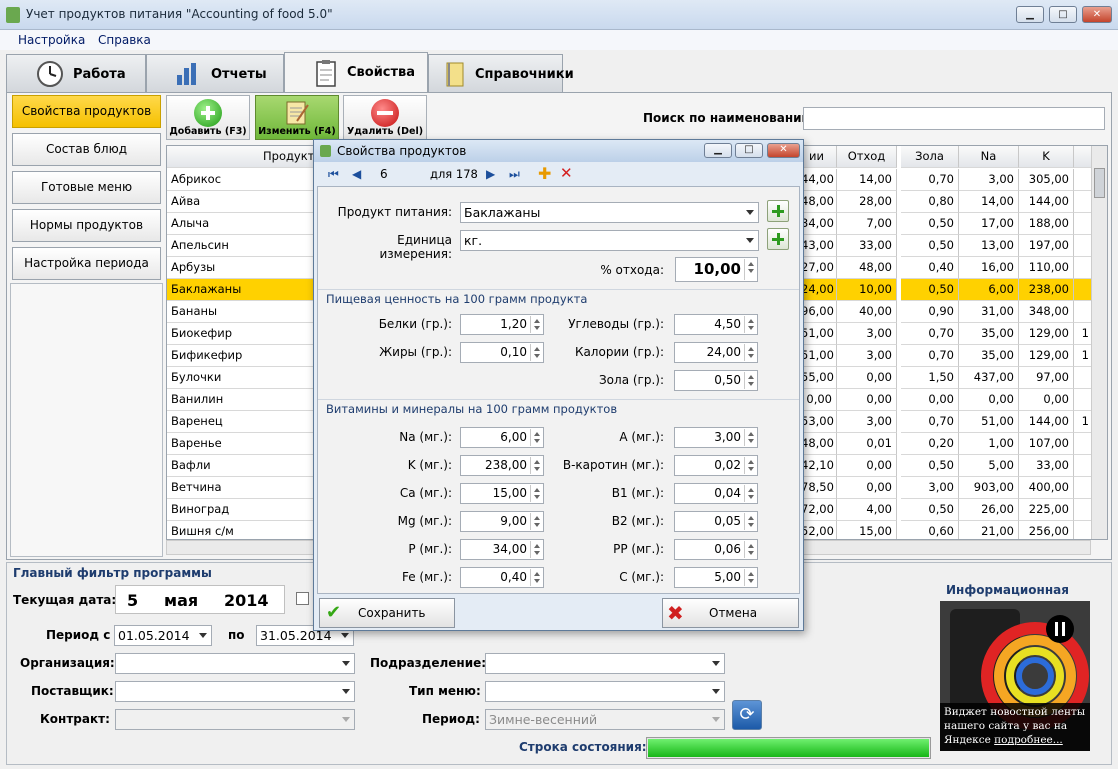  Describe the element at coordinates (930, 378) in the screenshot. I see `value-cell: 1,50` at that location.